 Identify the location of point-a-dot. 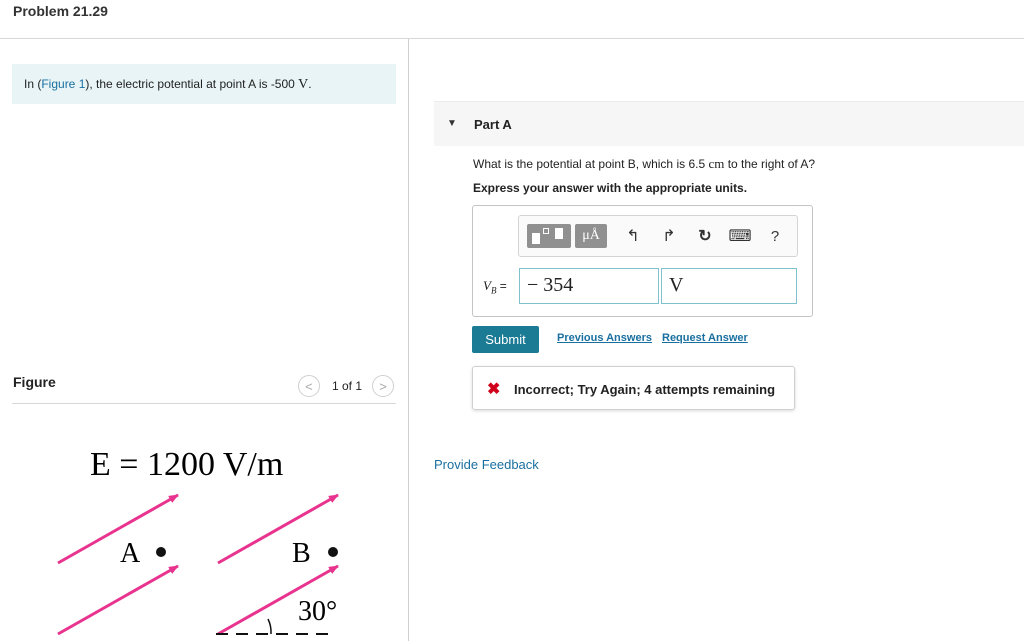
(161, 552).